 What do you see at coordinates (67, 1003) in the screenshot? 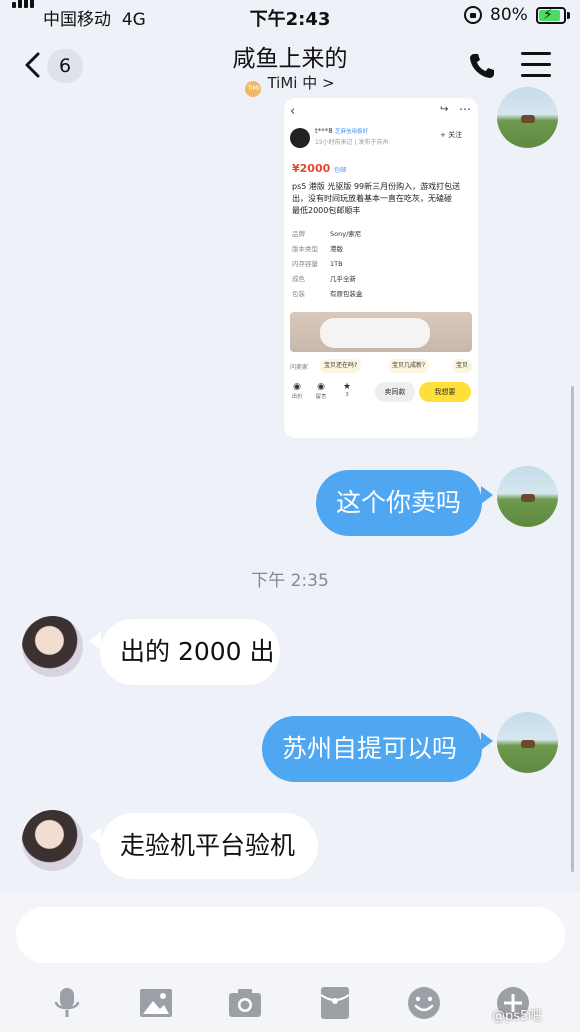
I see `microphone-icon` at bounding box center [67, 1003].